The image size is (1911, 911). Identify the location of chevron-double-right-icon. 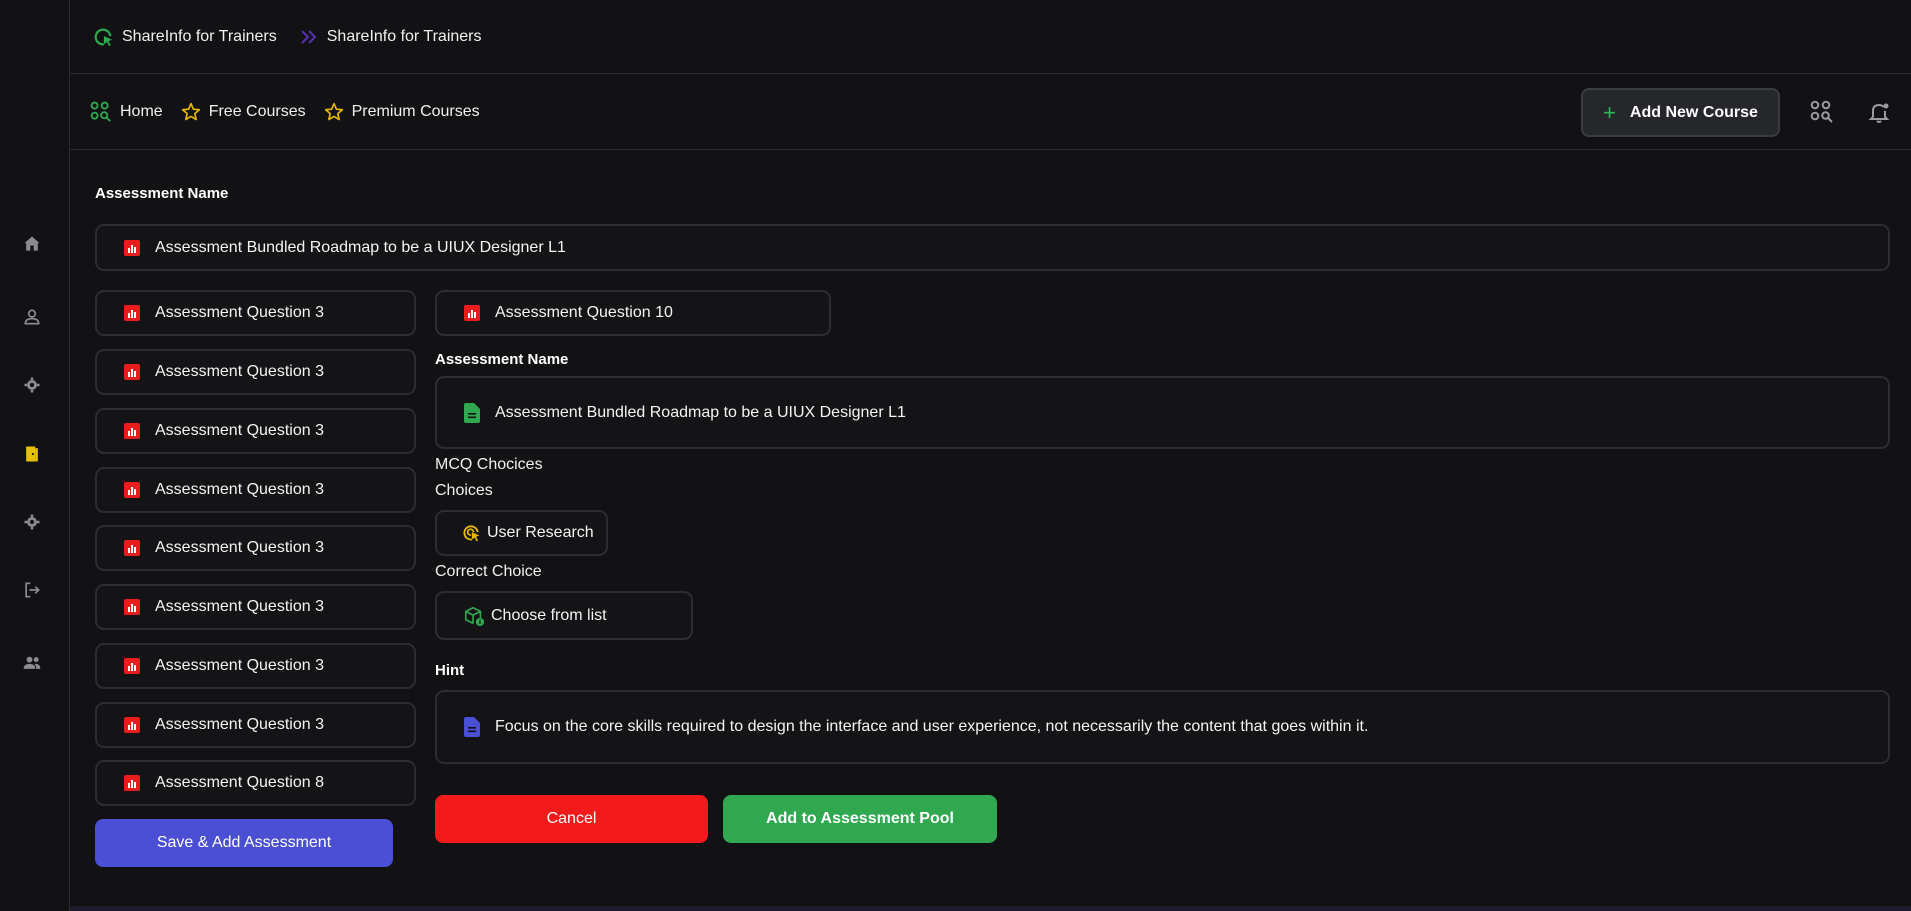
(309, 36).